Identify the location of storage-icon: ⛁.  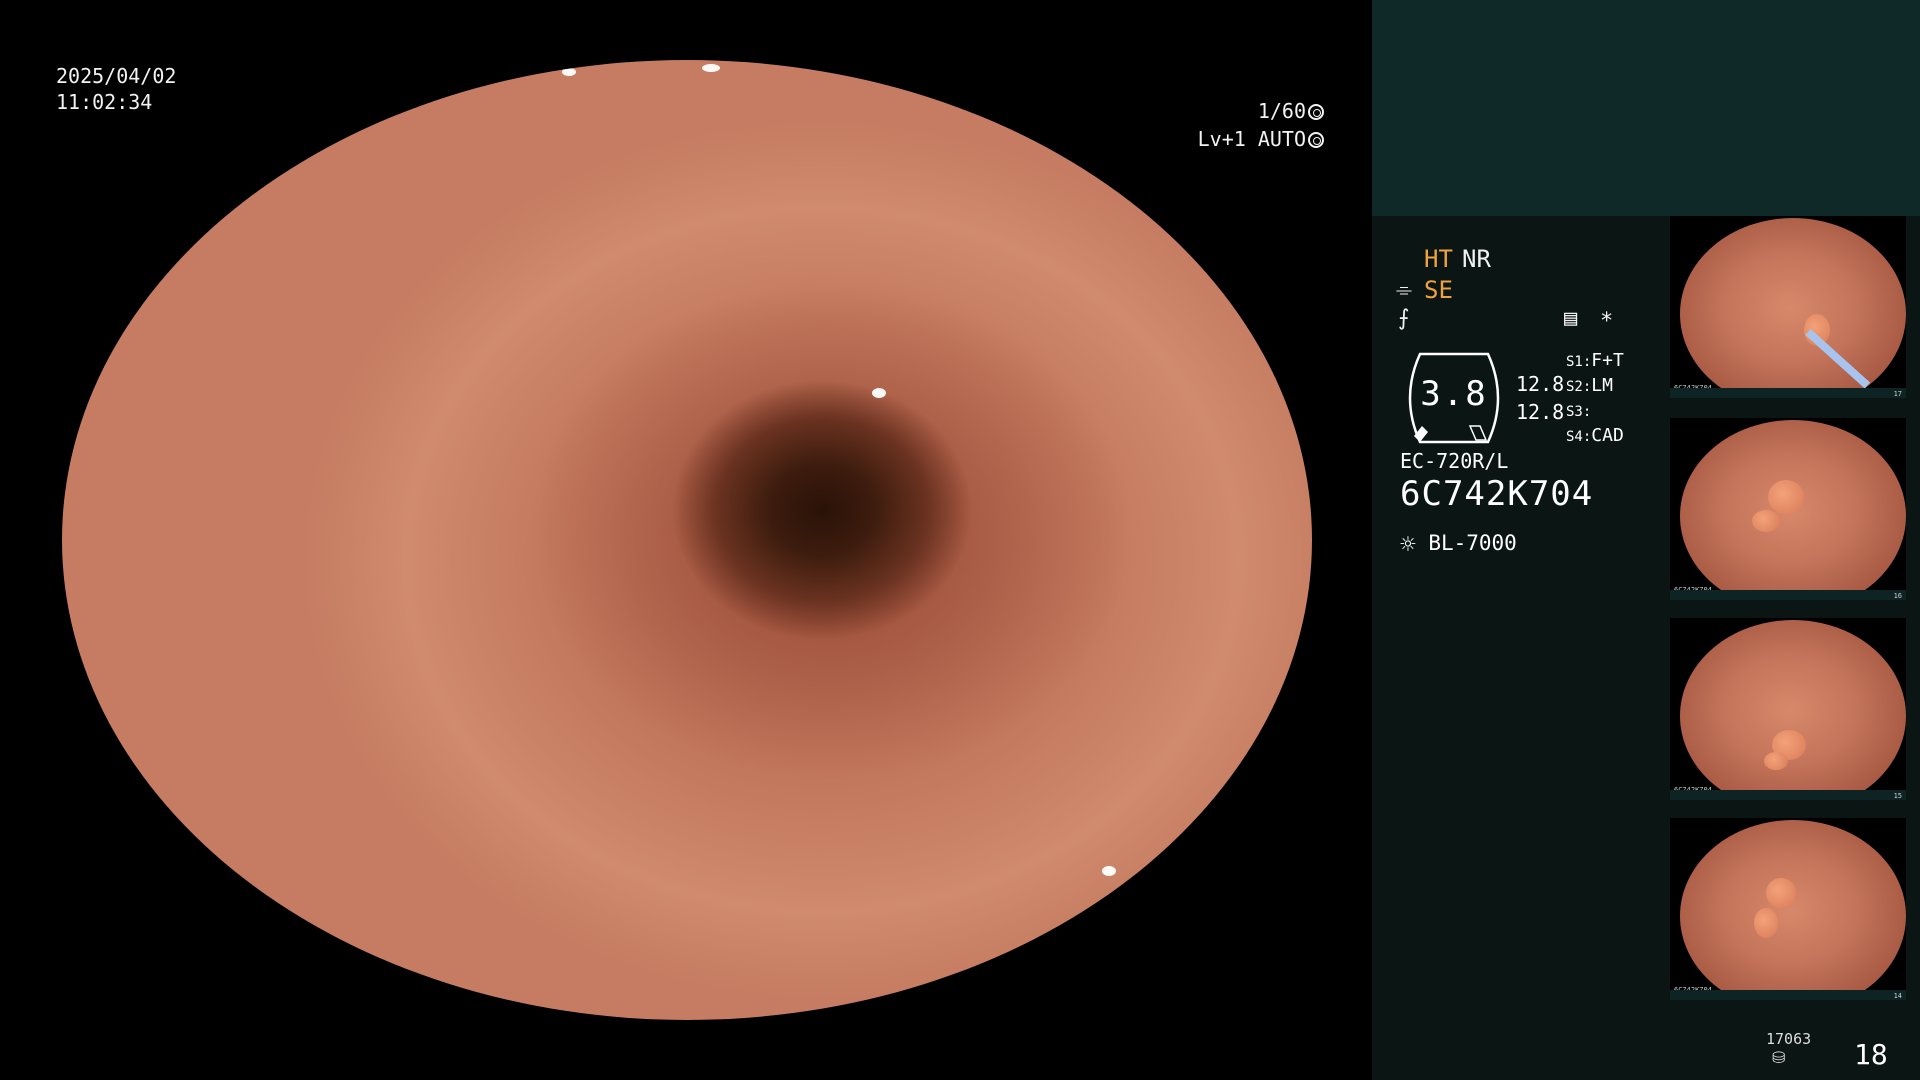
(1779, 1057).